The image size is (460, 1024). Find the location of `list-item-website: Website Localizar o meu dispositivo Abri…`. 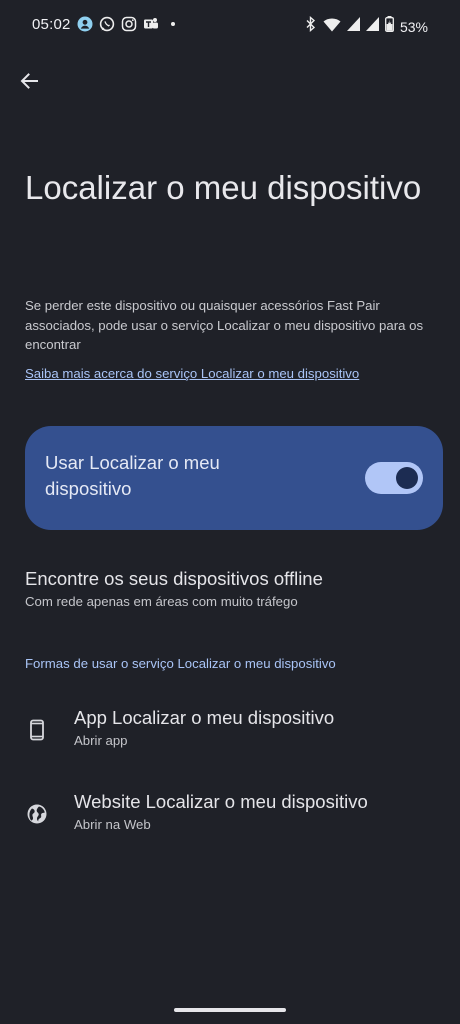

list-item-website: Website Localizar o meu dispositivo Abri… is located at coordinates (230, 824).